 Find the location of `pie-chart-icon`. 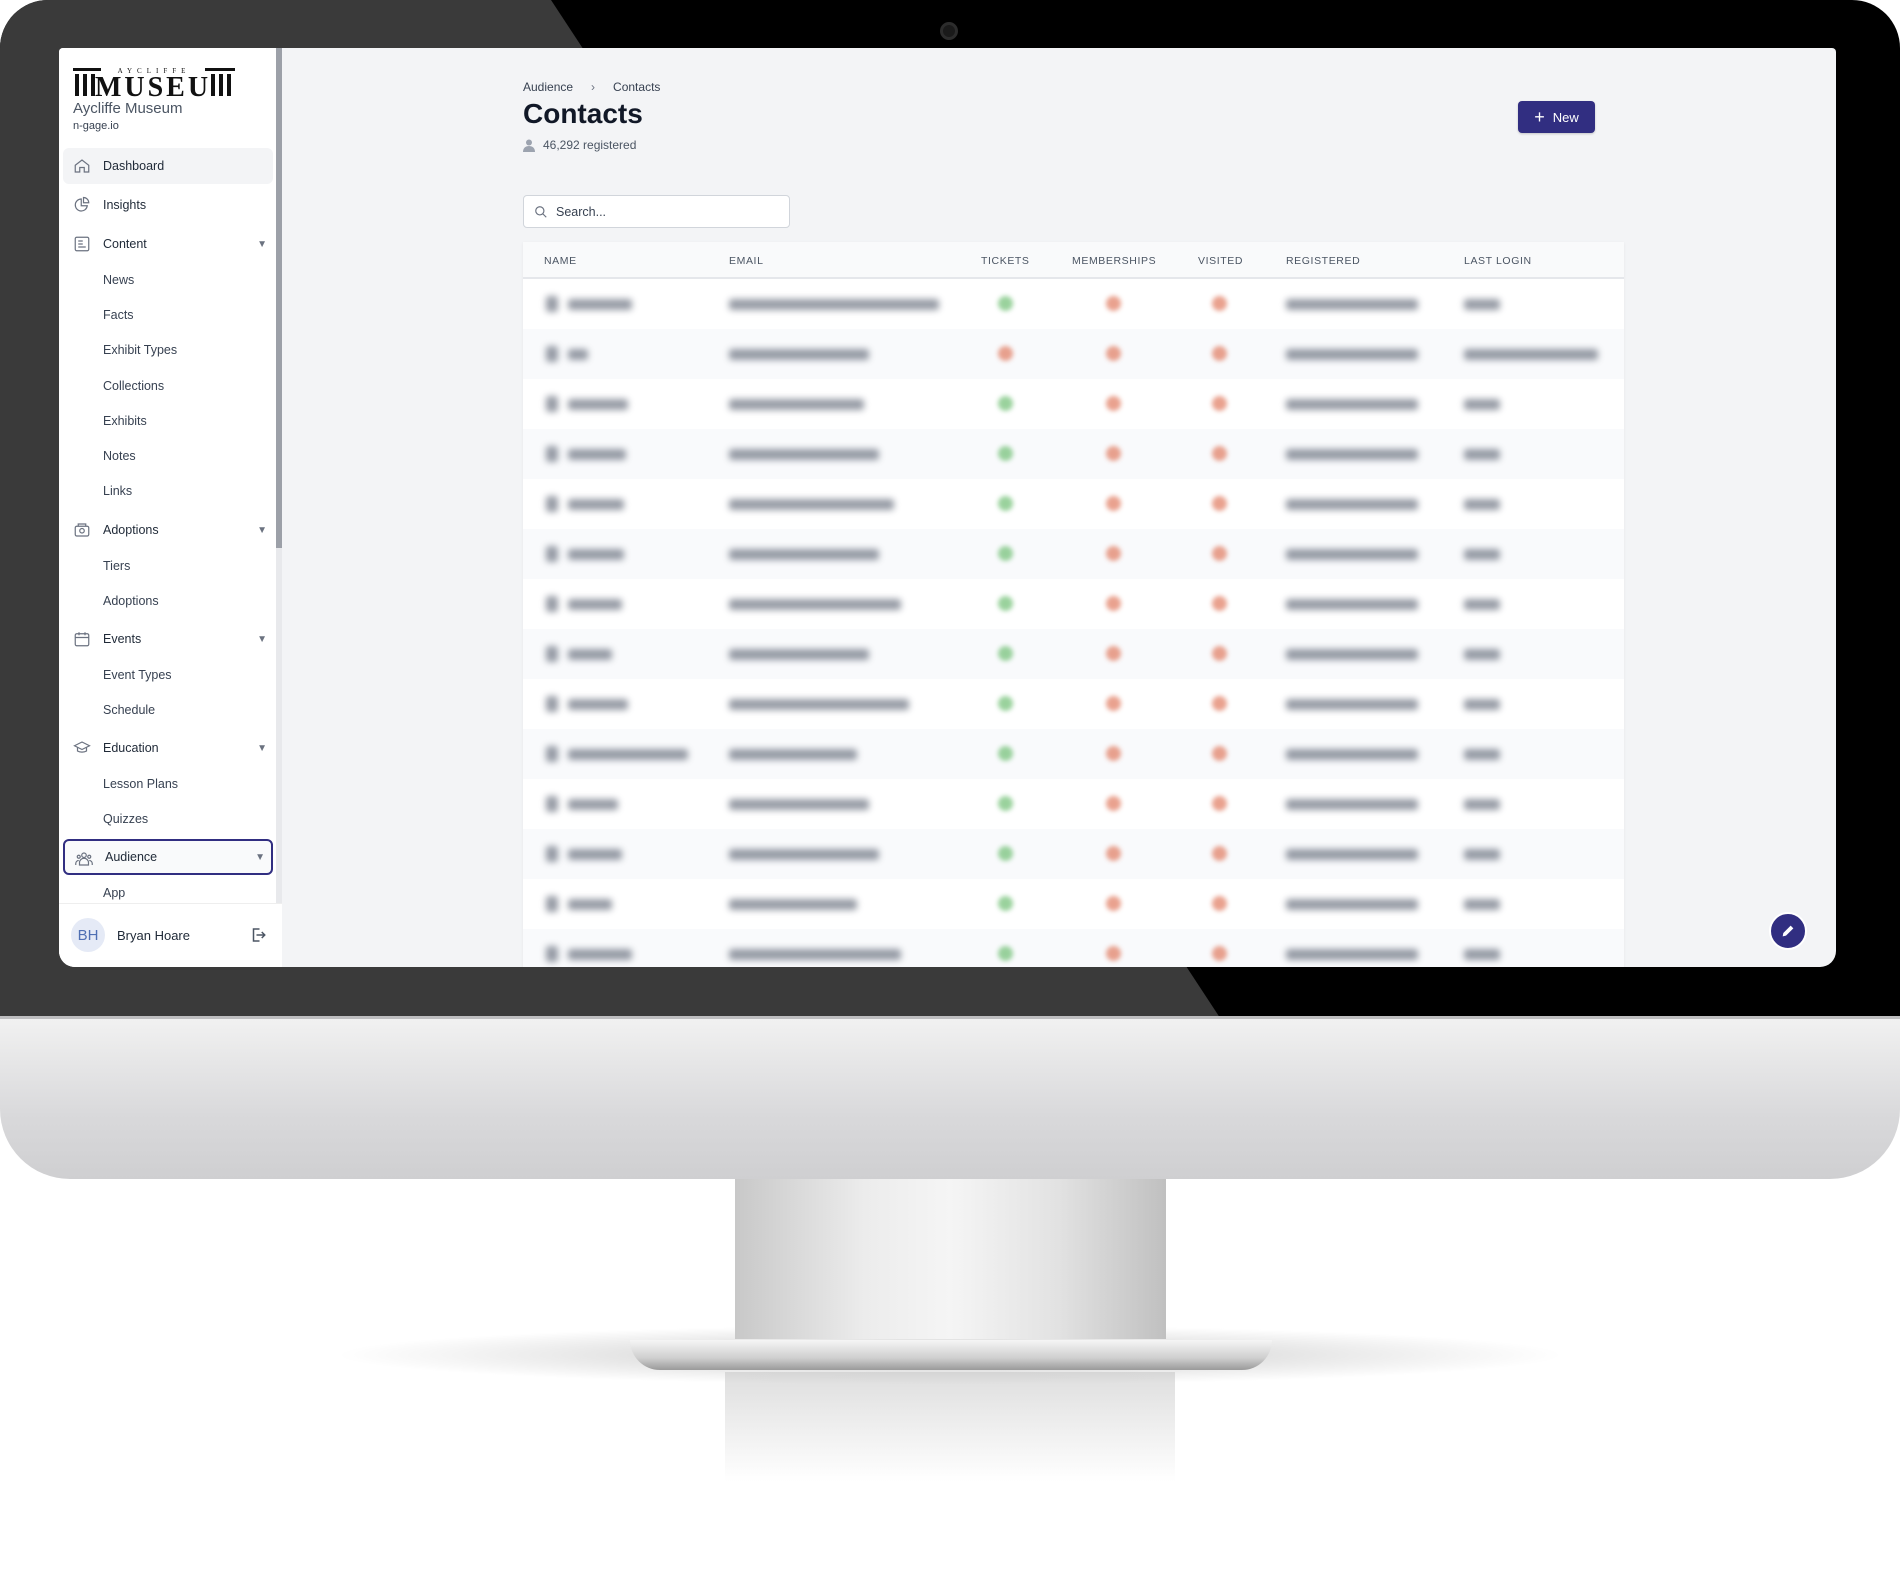

pie-chart-icon is located at coordinates (82, 205).